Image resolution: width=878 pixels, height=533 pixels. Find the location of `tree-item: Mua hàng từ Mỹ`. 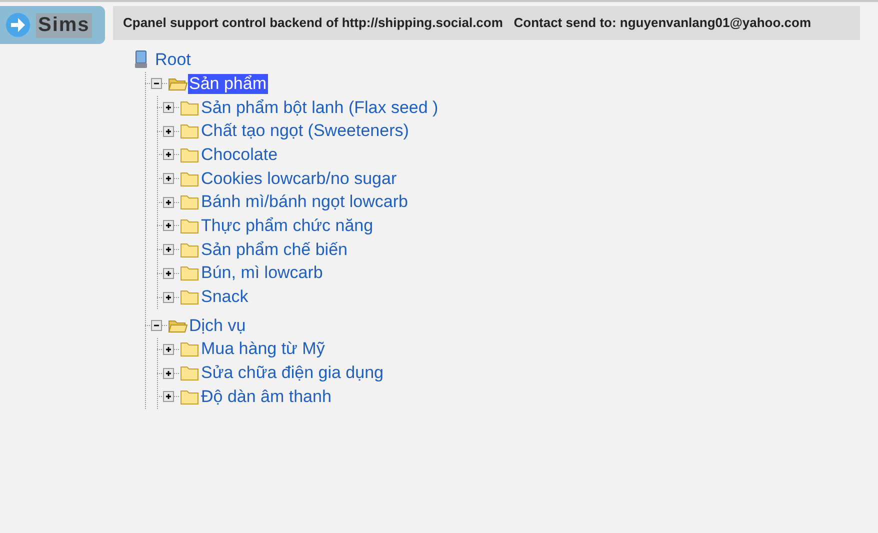

tree-item: Mua hàng từ Mỹ is located at coordinates (263, 349).